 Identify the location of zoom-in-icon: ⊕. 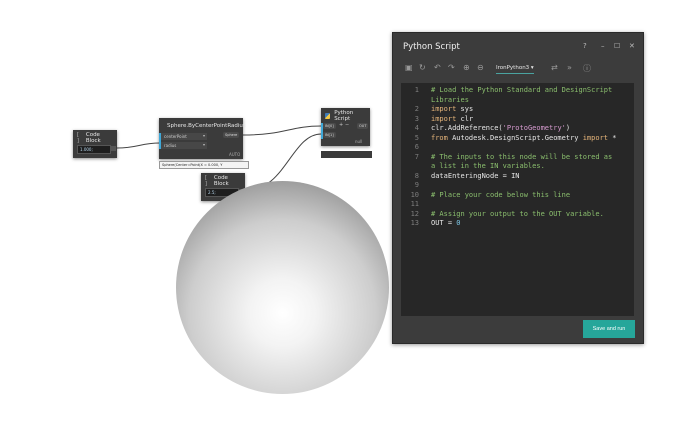
(466, 67).